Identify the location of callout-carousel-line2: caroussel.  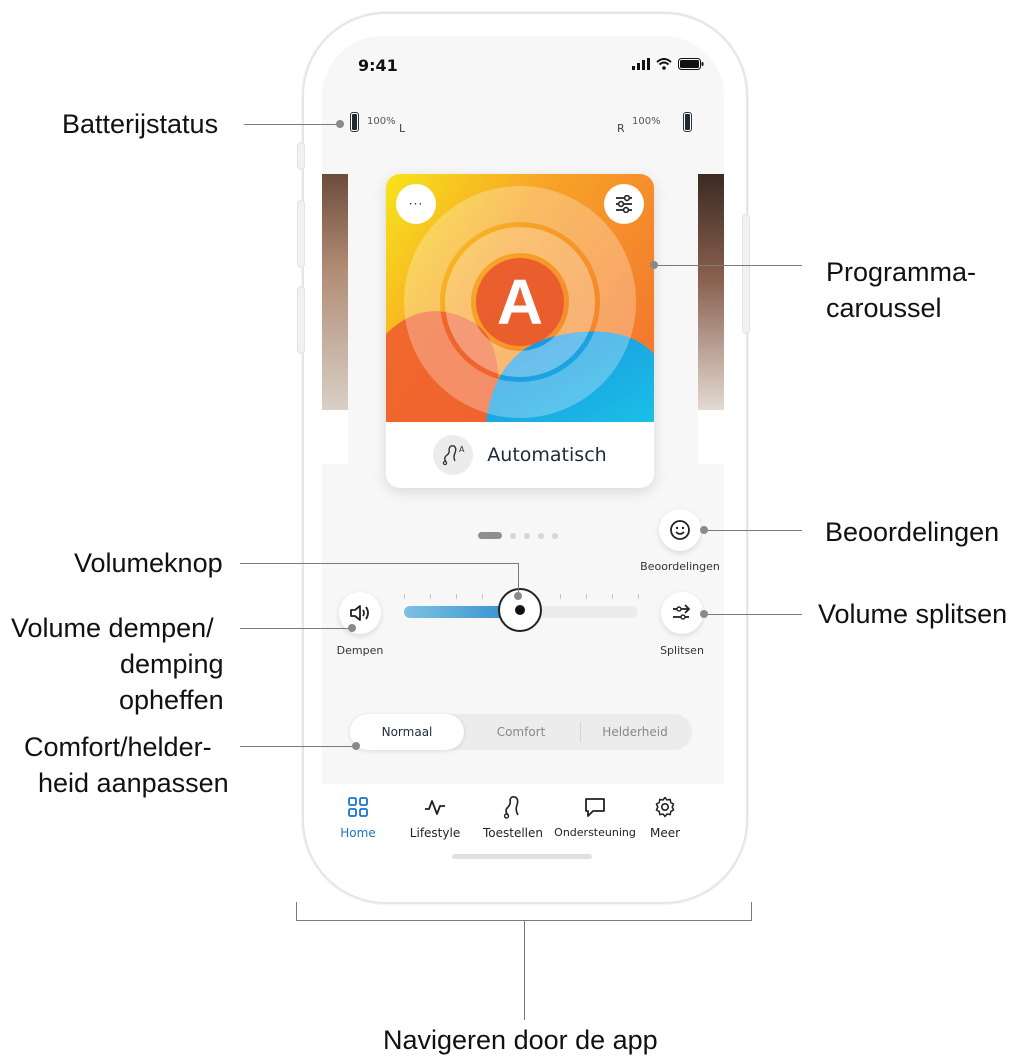
(884, 308).